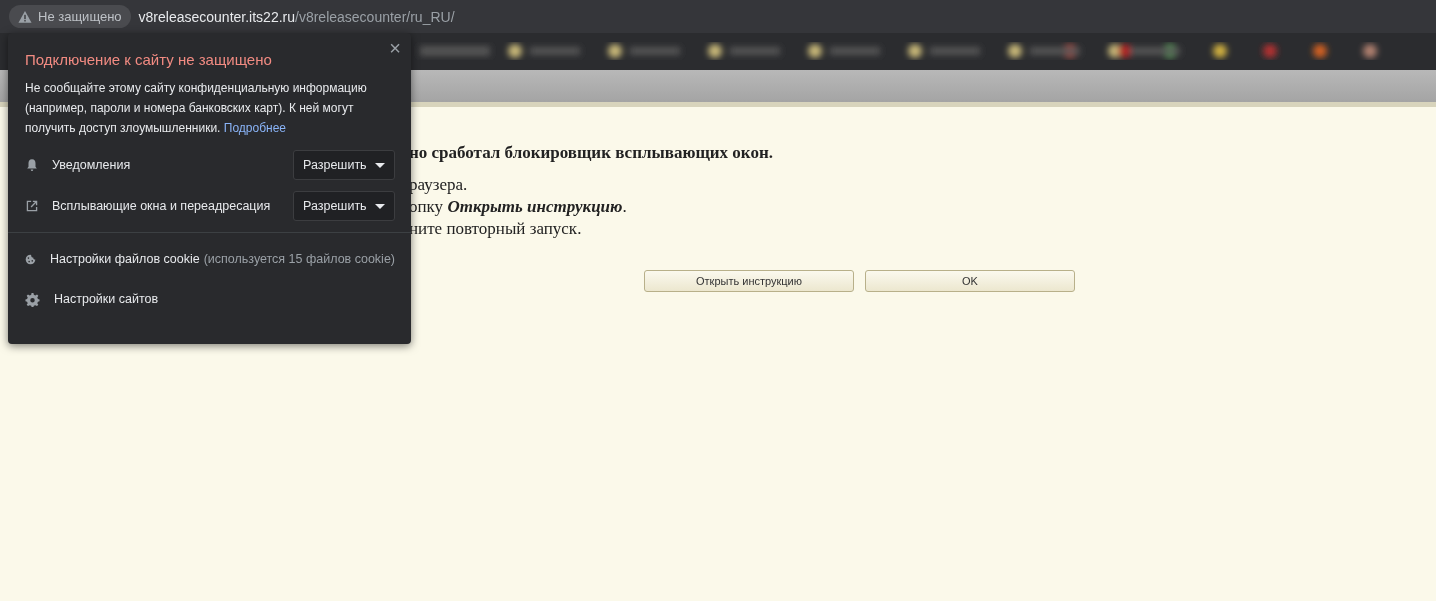  Describe the element at coordinates (162, 206) in the screenshot. I see `permission-label: Всплывающие окна и переадресация` at that location.